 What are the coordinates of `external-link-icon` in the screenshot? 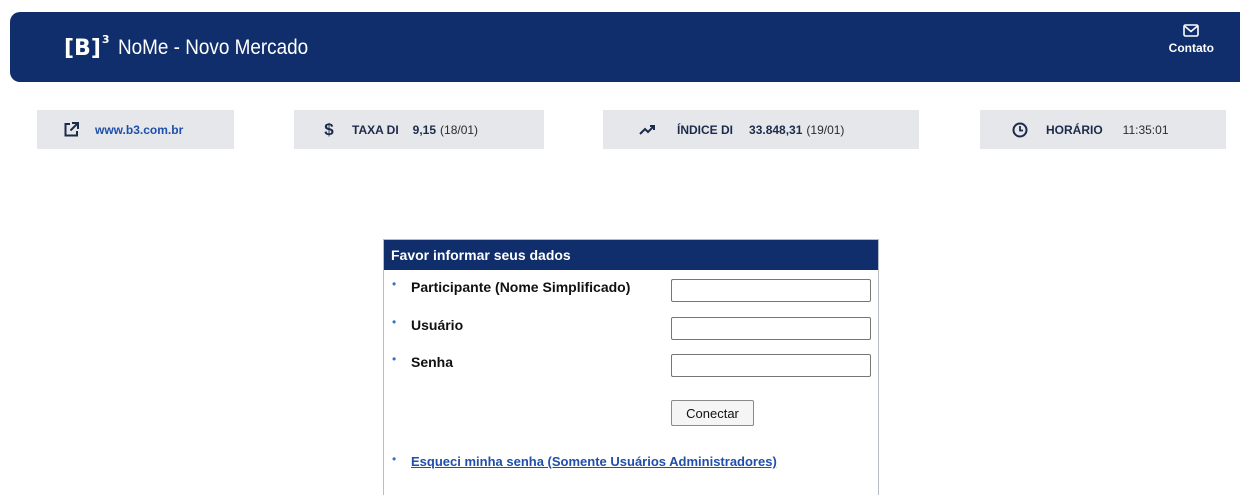 It's located at (71, 130).